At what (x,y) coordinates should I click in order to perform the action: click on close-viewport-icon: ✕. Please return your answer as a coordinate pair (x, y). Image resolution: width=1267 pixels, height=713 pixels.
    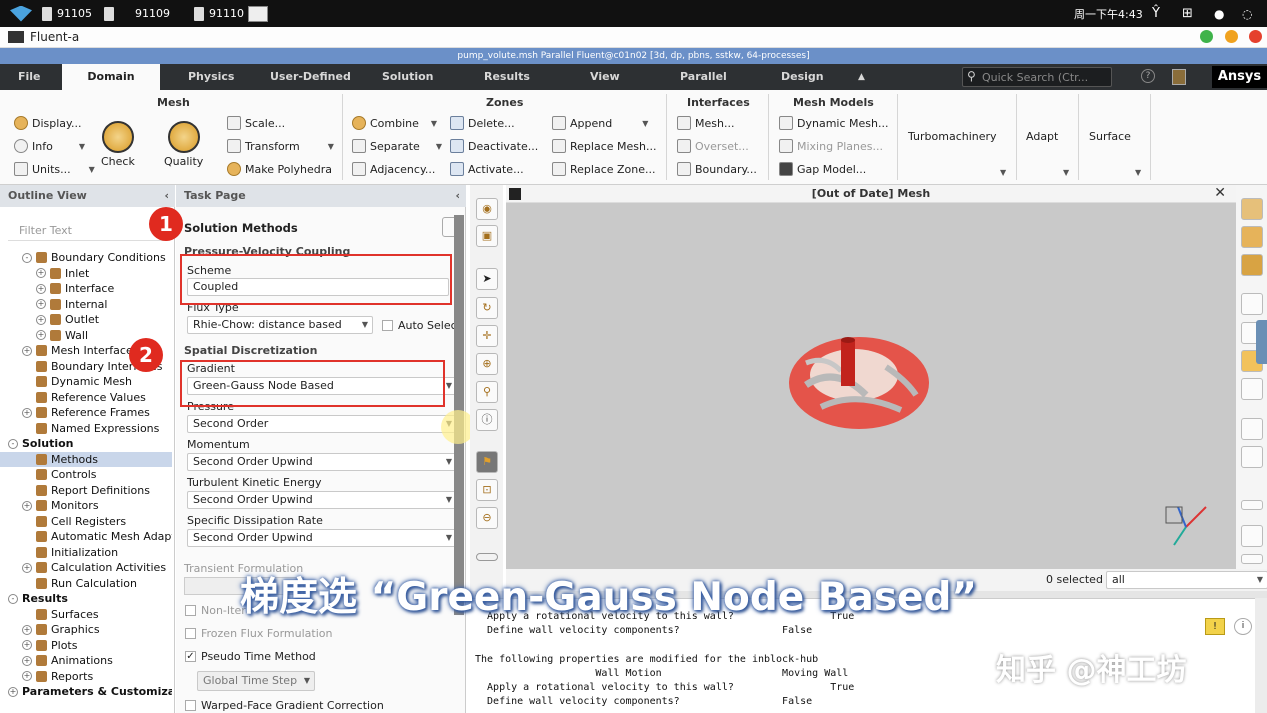
    Looking at the image, I should click on (1220, 193).